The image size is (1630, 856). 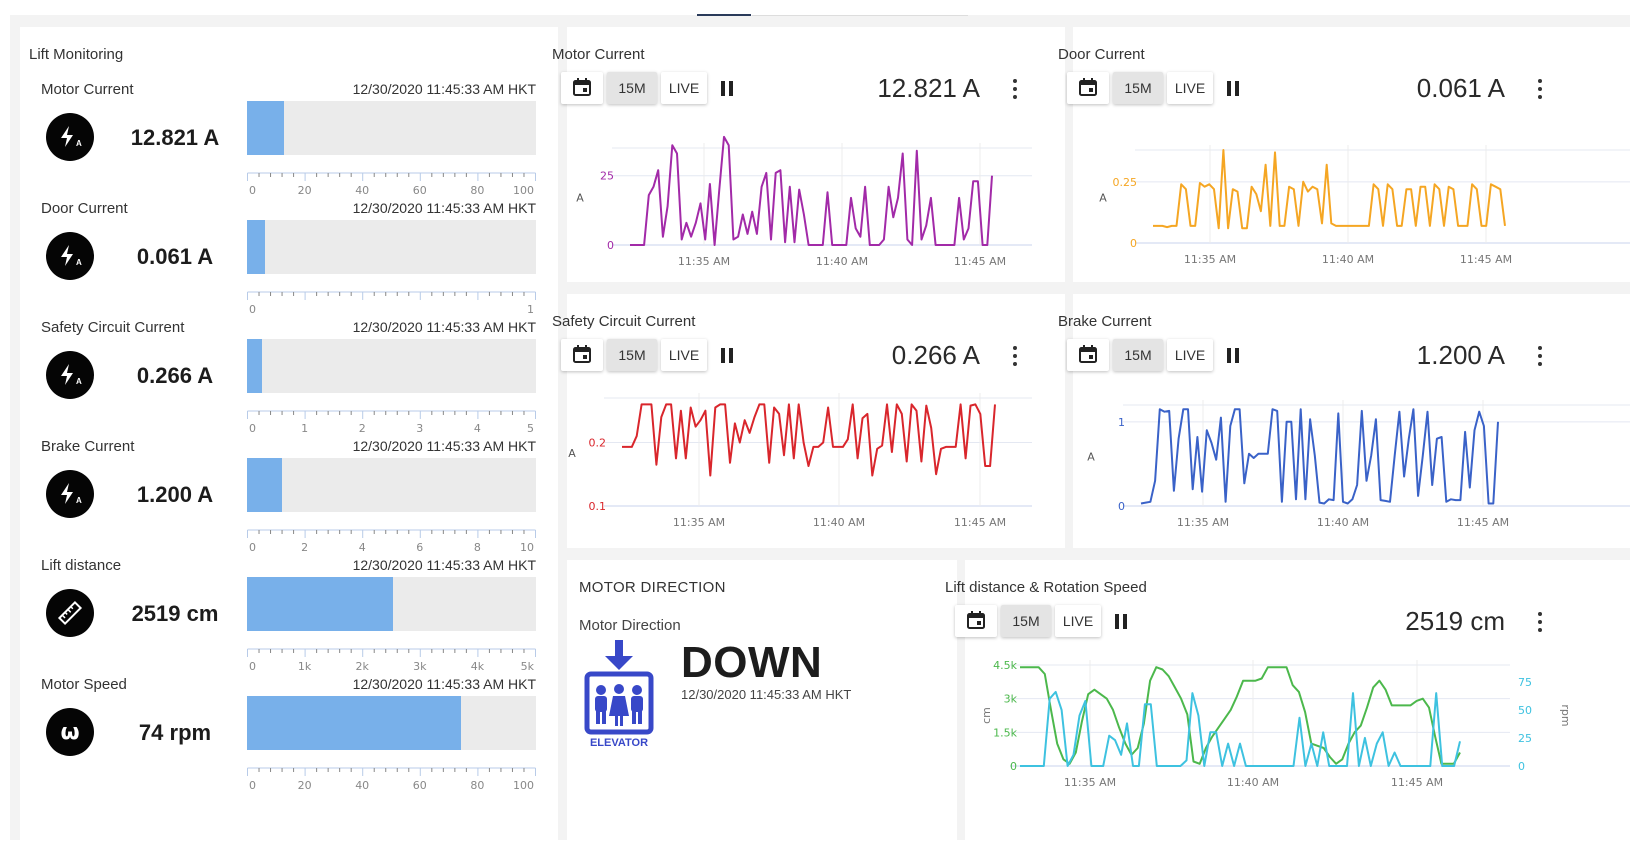 What do you see at coordinates (113, 327) in the screenshot?
I see `metric-label: Safety Circuit Current` at bounding box center [113, 327].